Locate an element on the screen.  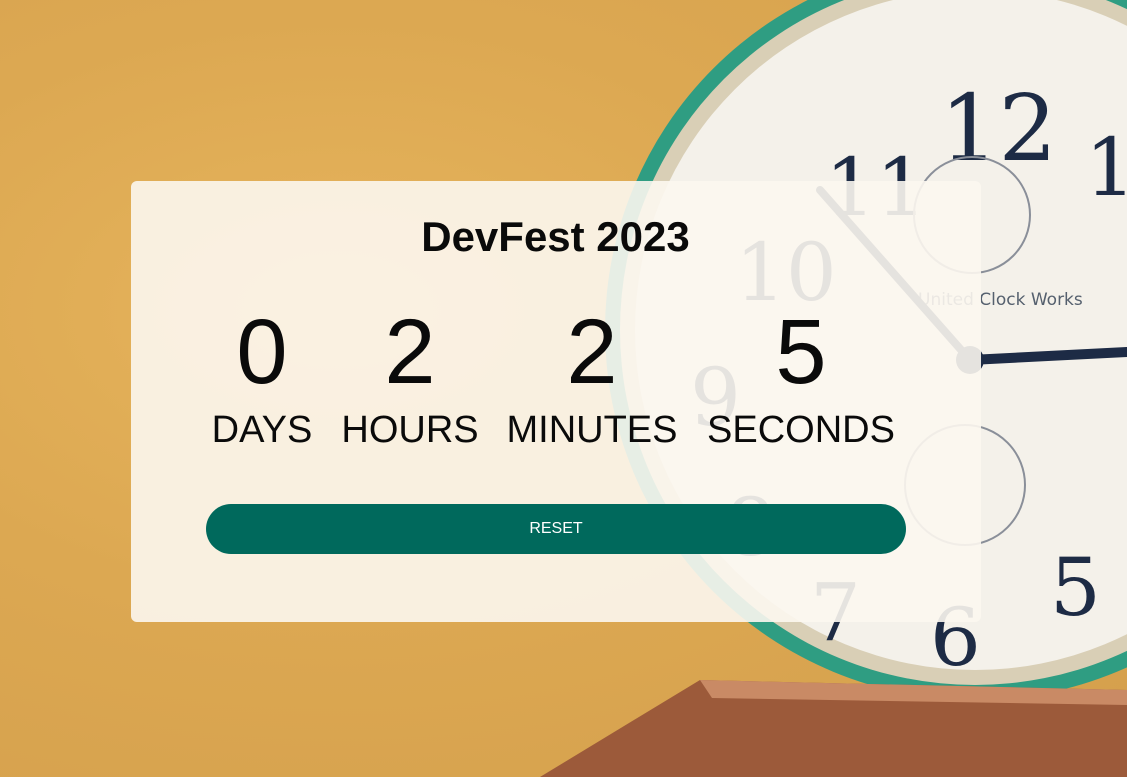
clock-numeral-1: 1 is located at coordinates (1106, 167).